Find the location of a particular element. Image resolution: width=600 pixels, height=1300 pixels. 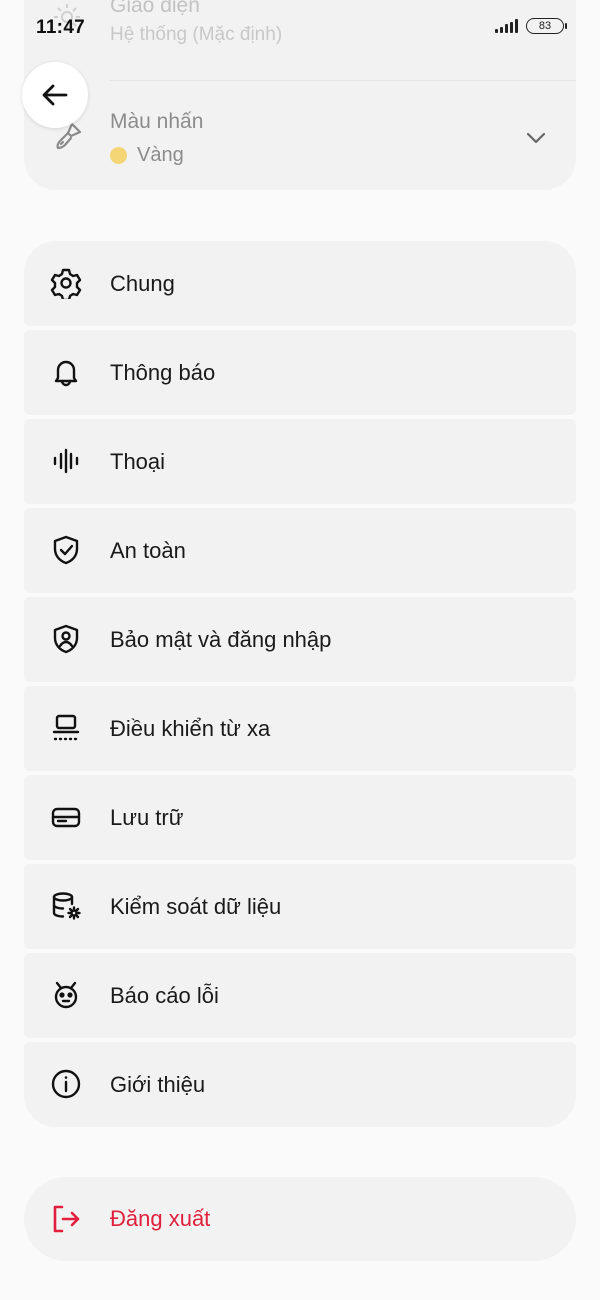

database-settings-icon is located at coordinates (66, 906).